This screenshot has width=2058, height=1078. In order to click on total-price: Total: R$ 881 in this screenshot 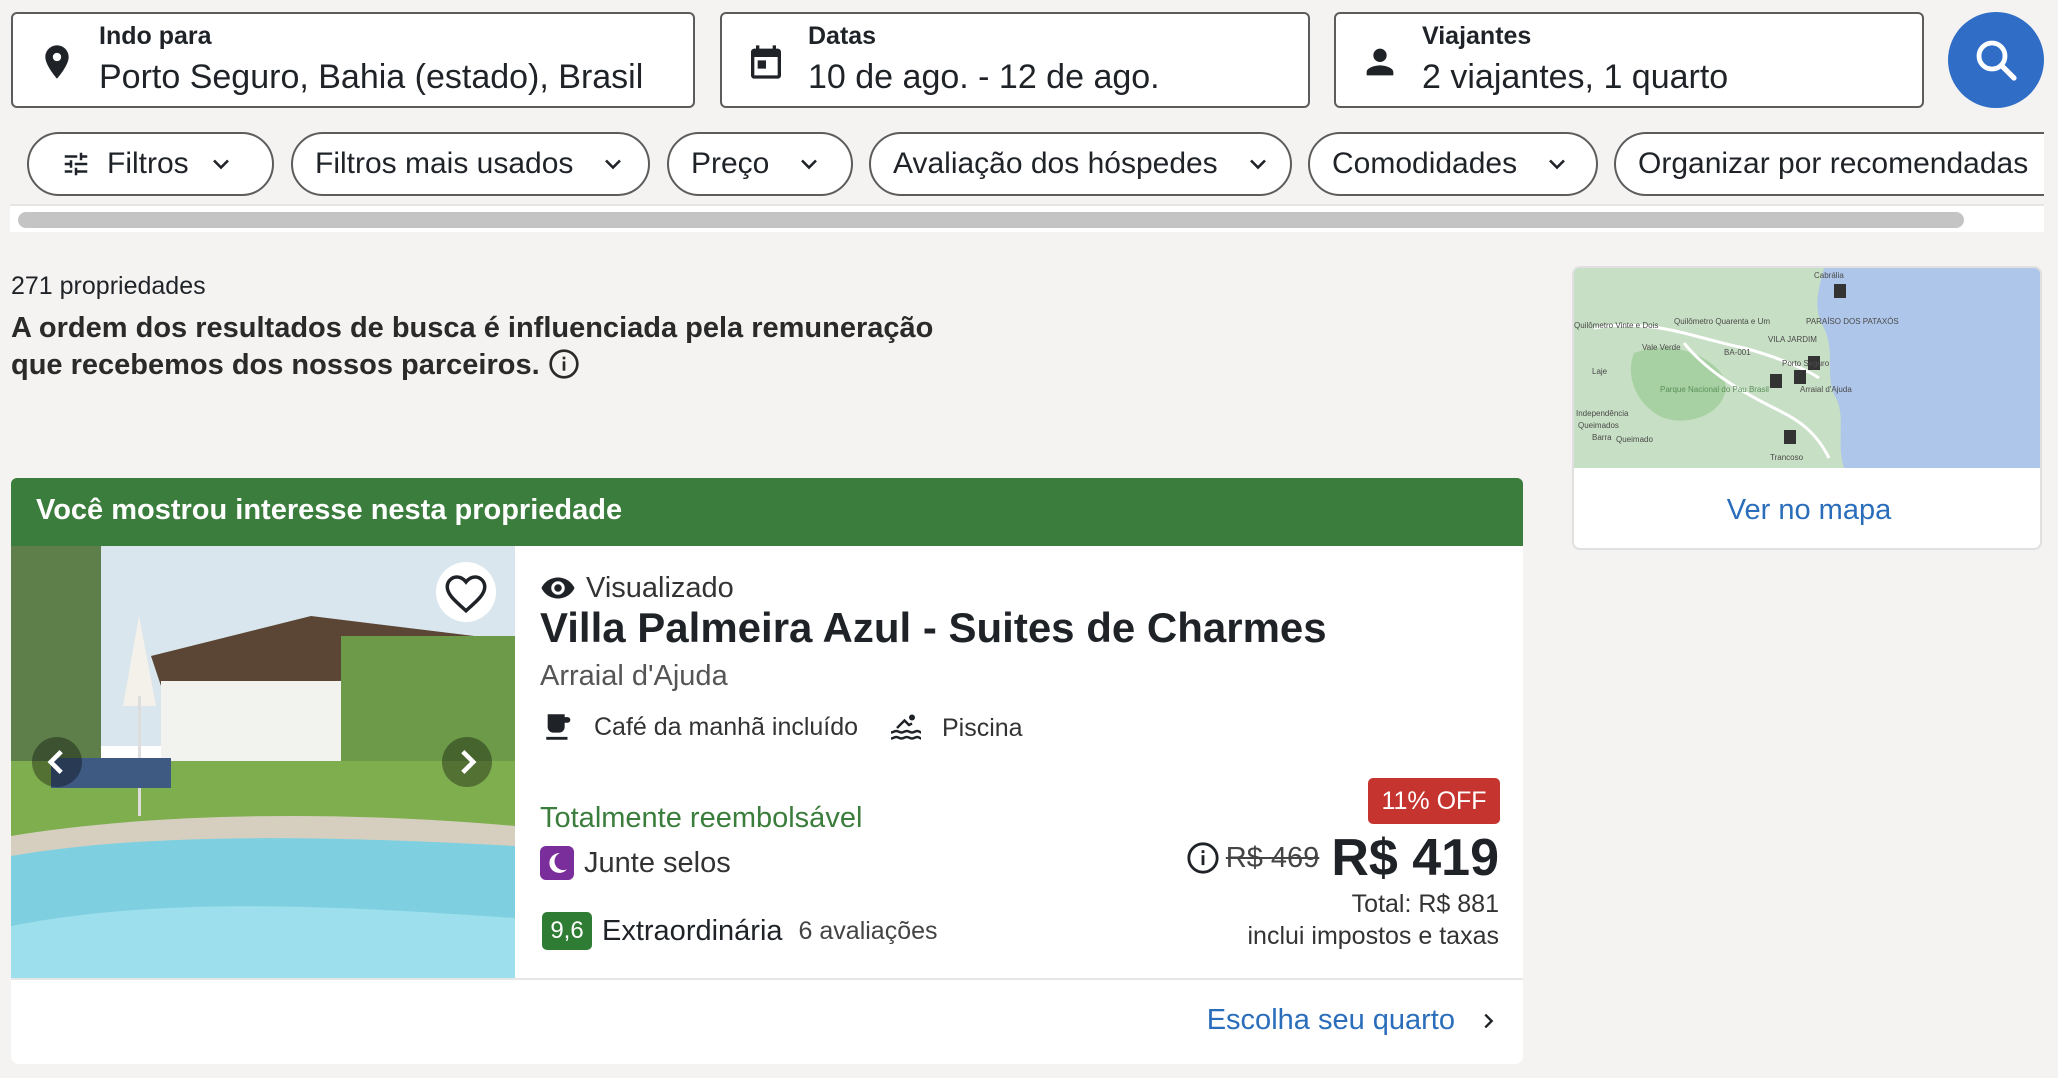, I will do `click(1425, 904)`.